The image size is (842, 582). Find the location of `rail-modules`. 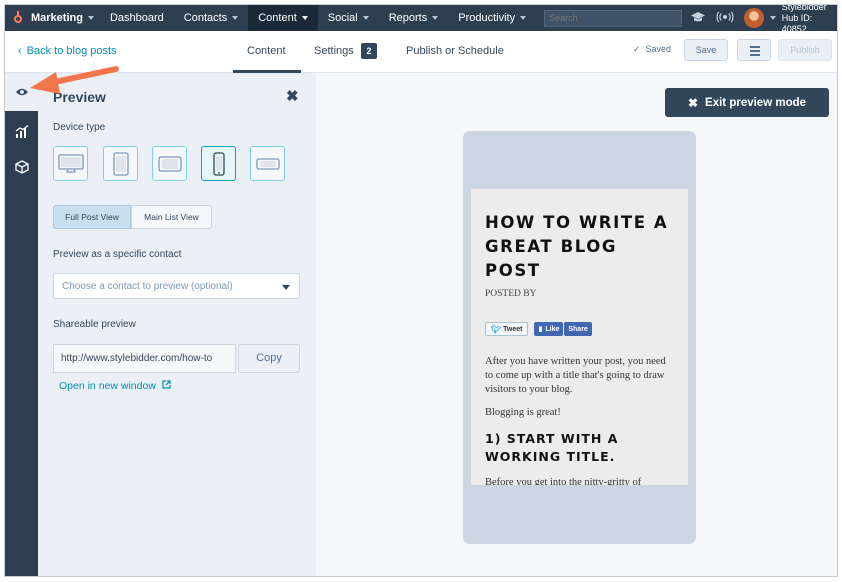

rail-modules is located at coordinates (21, 167).